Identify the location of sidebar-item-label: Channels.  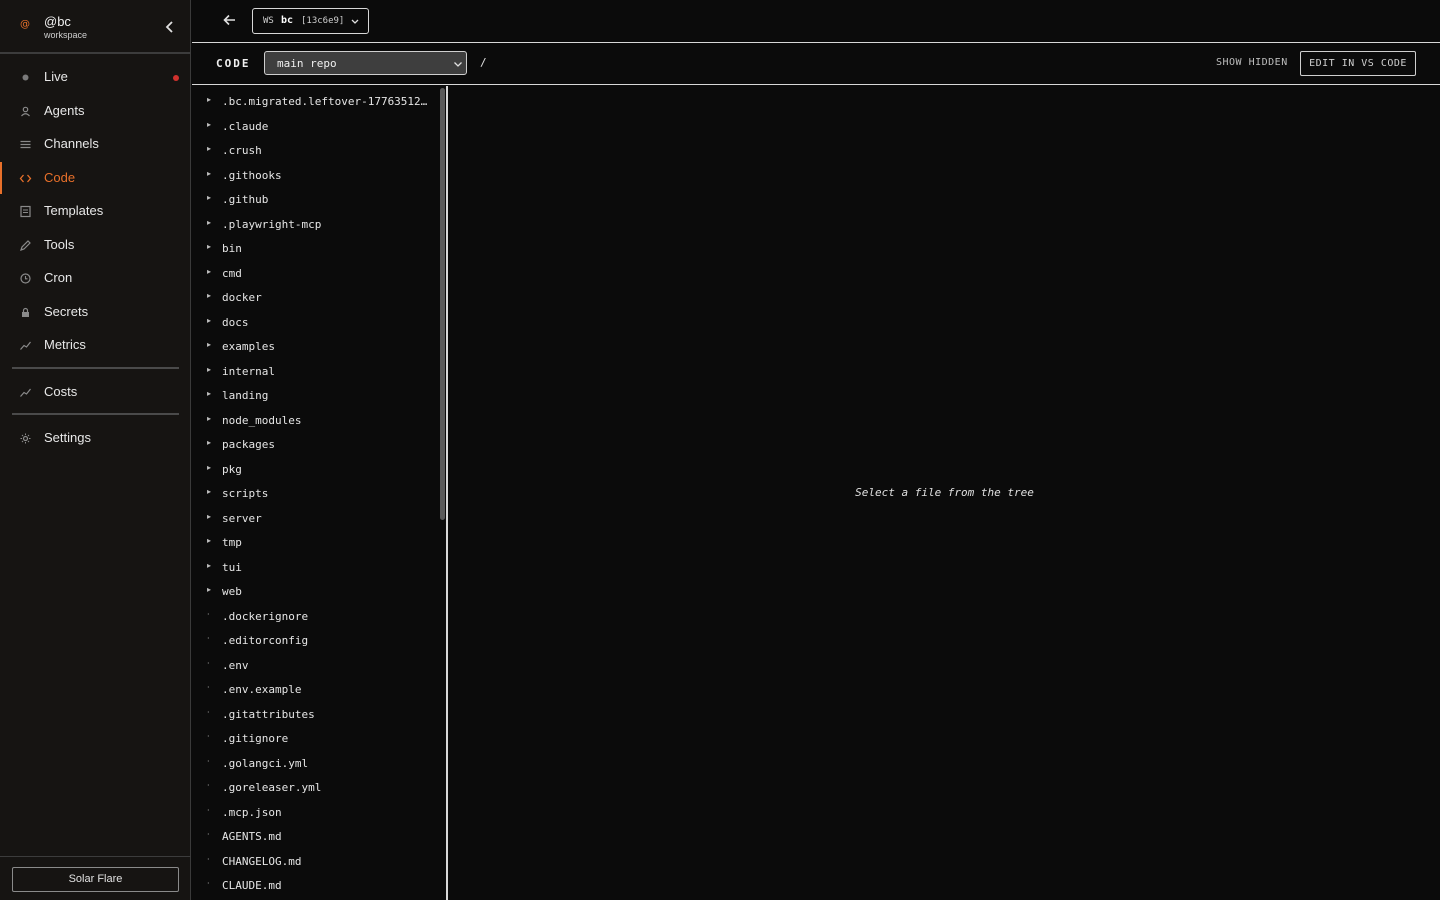
(71, 143).